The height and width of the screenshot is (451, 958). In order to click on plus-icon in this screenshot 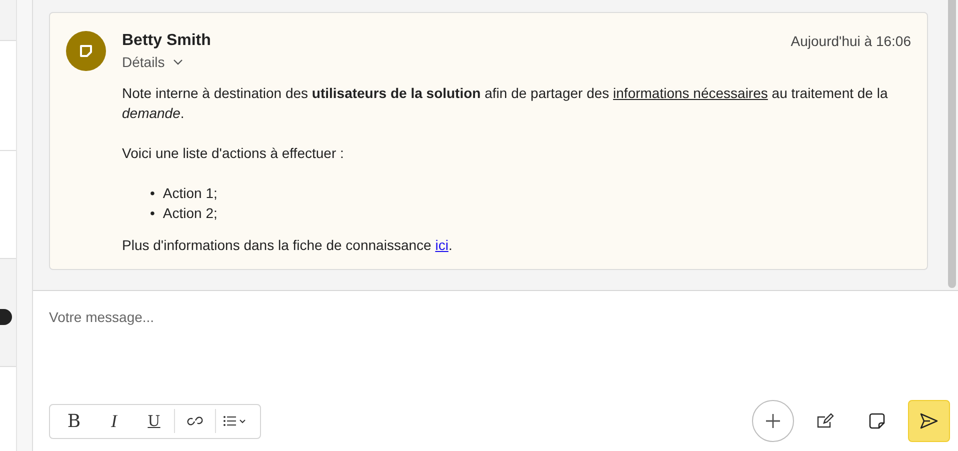, I will do `click(773, 421)`.